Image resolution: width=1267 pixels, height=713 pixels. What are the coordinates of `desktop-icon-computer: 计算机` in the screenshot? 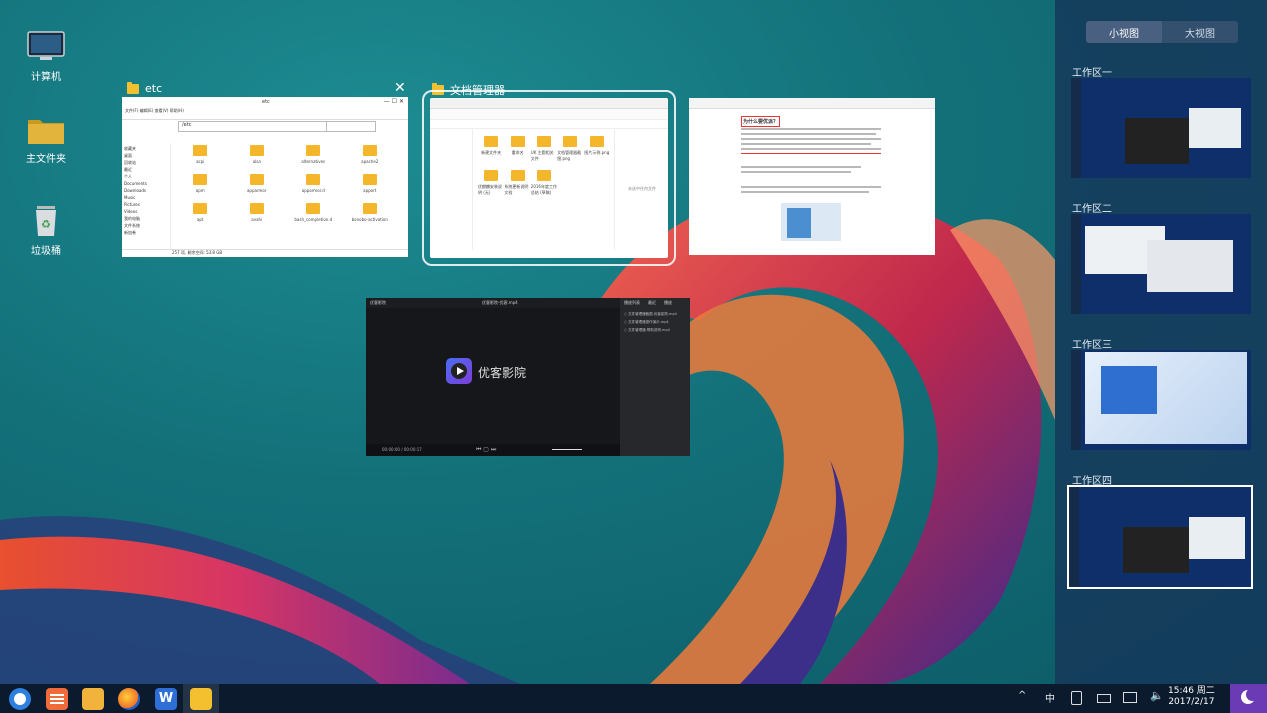 It's located at (46, 56).